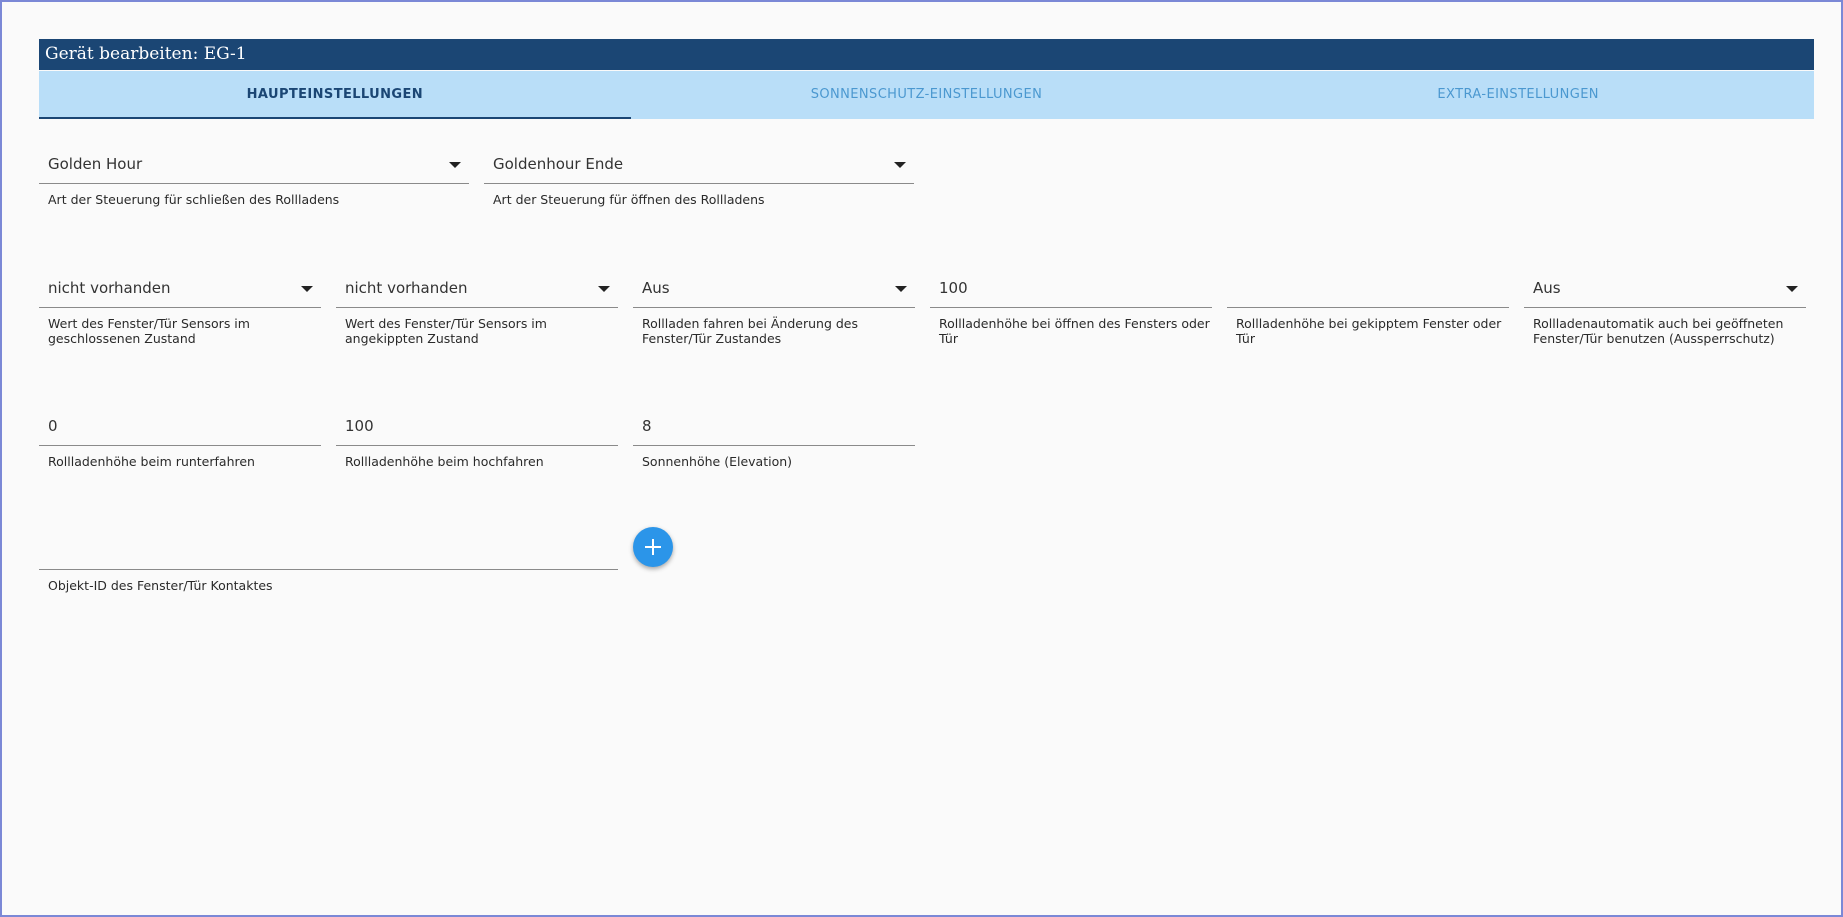 The height and width of the screenshot is (917, 1843). I want to click on sensor-tilted-value: nicht vorhanden, so click(406, 288).